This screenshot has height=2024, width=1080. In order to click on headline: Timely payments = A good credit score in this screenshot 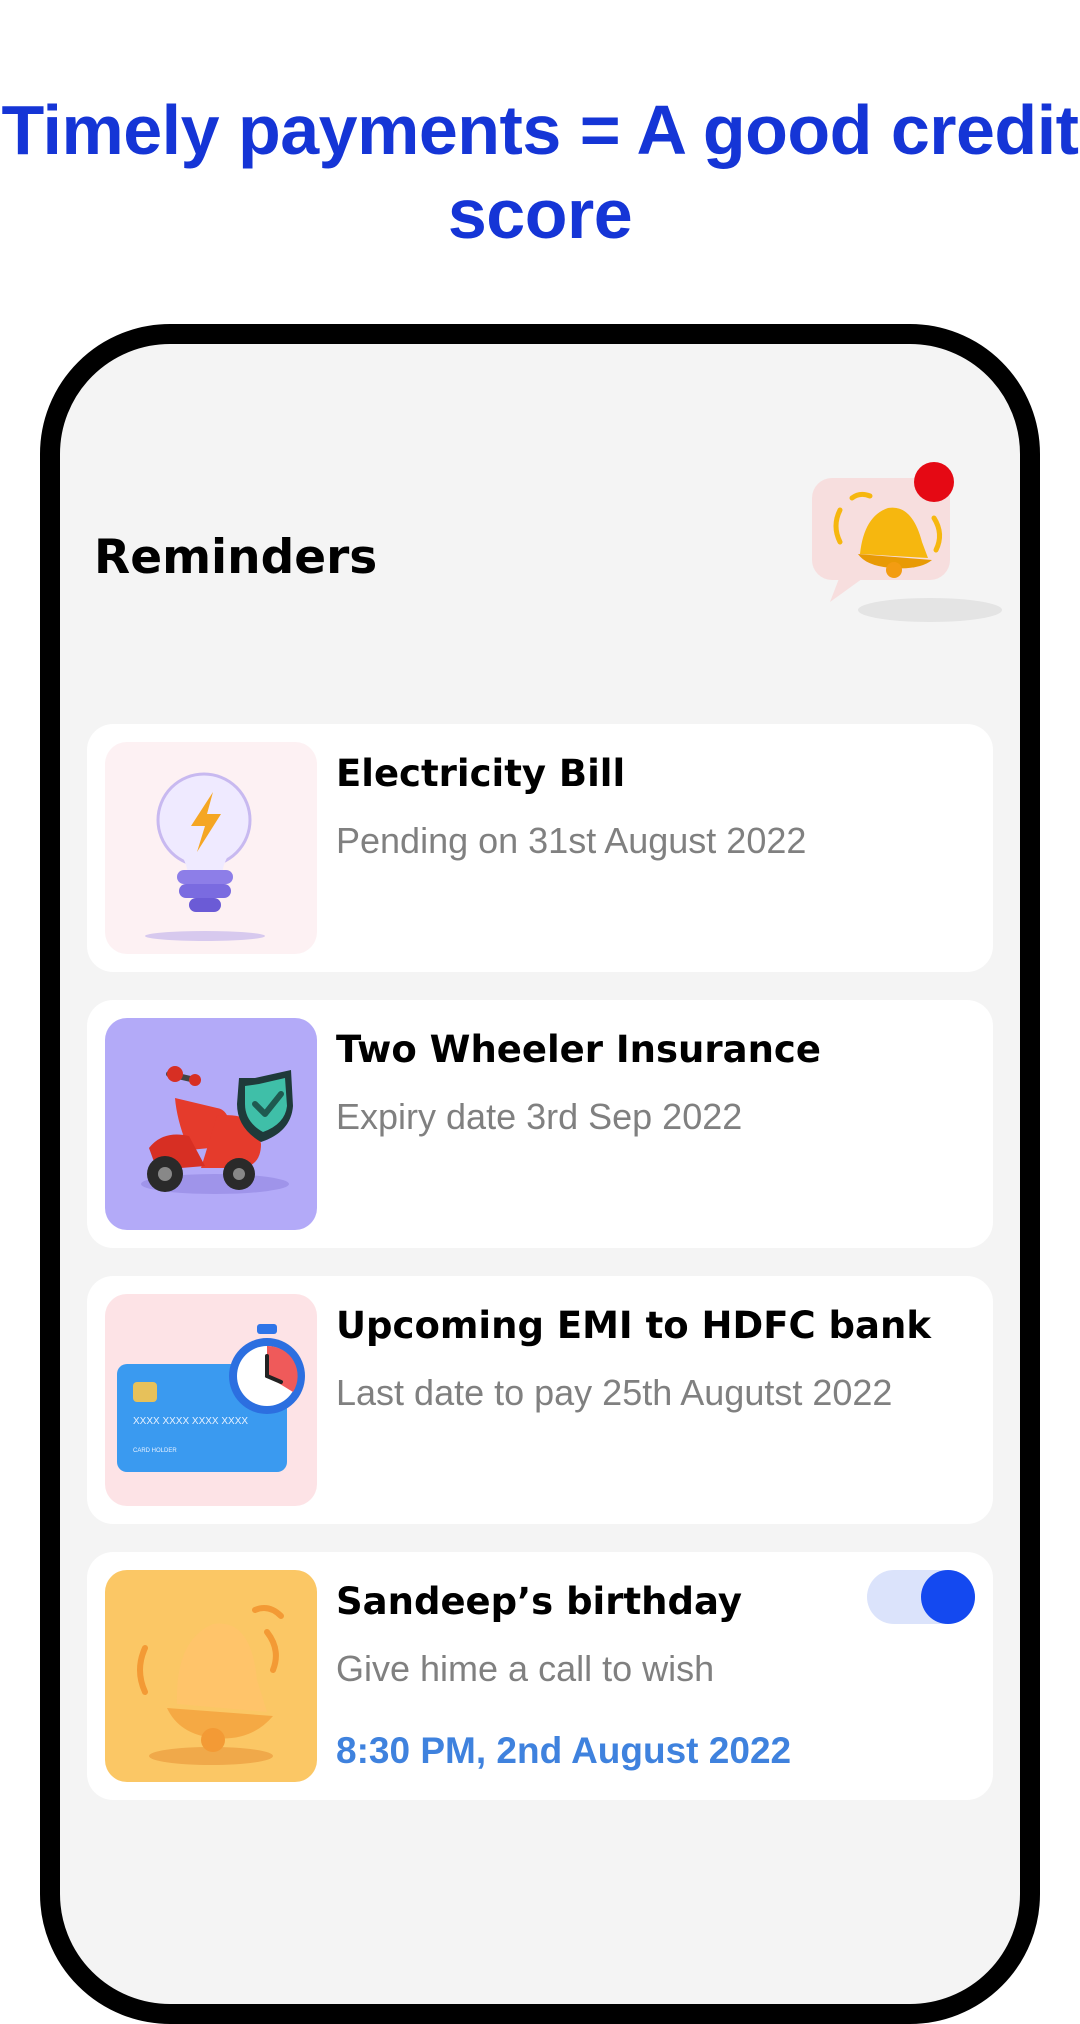, I will do `click(540, 172)`.